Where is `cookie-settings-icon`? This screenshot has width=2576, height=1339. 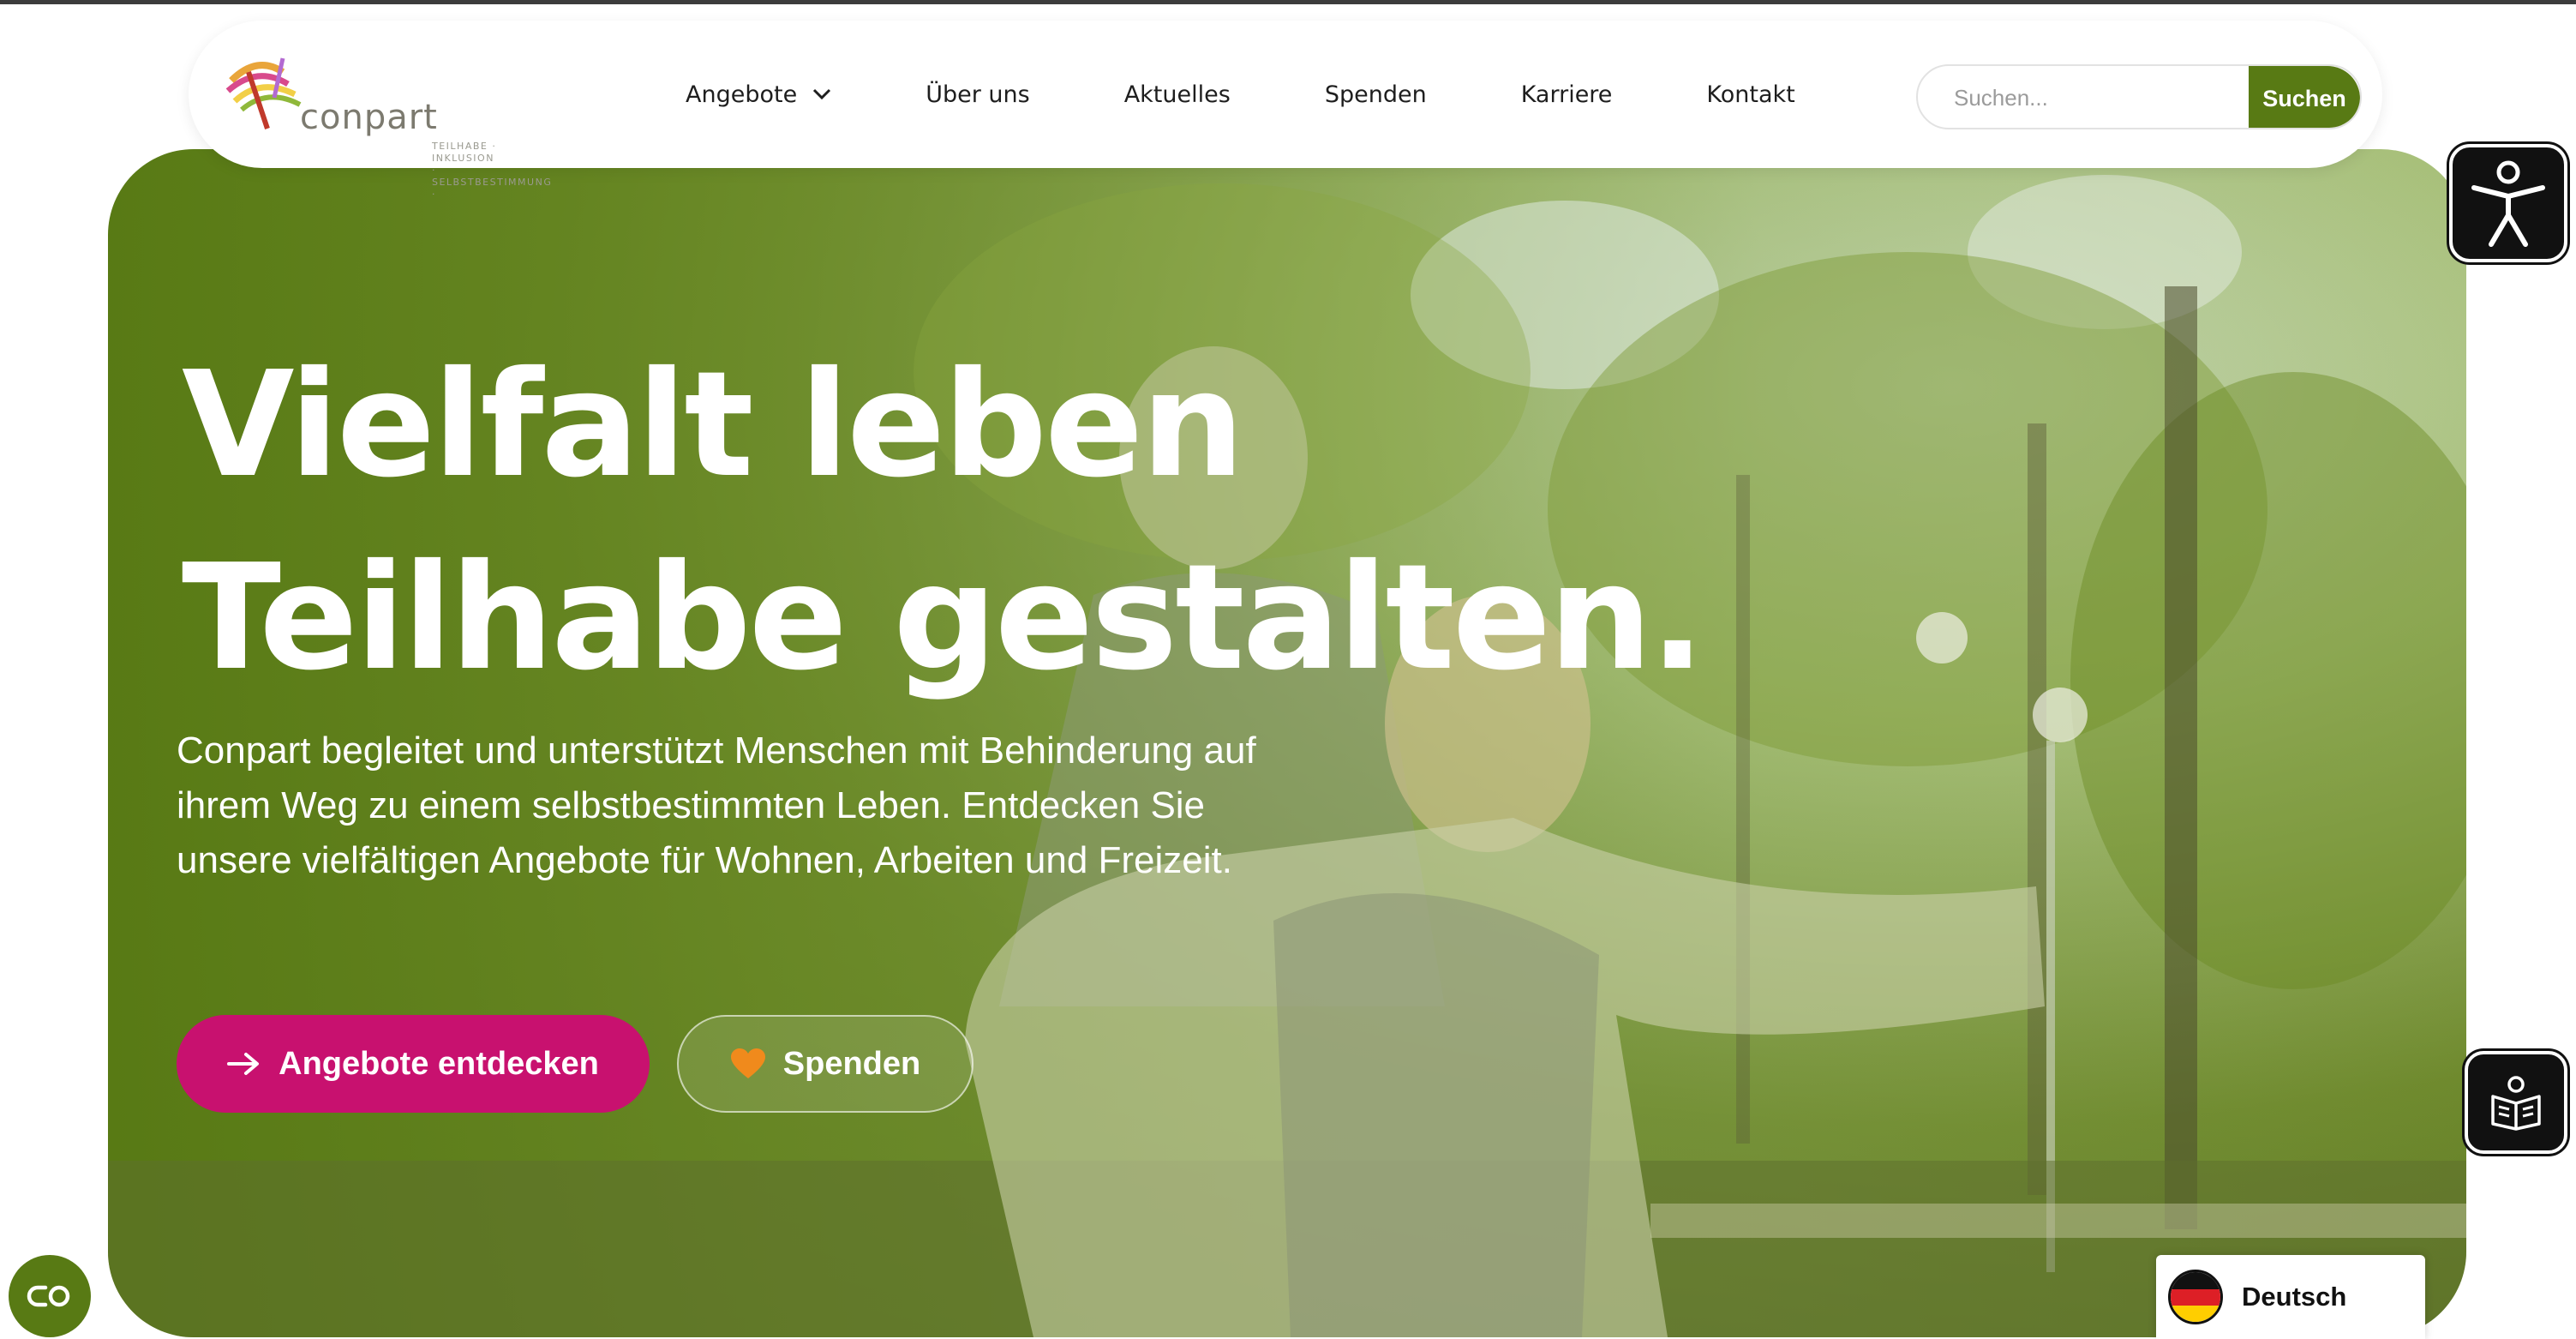
cookie-settings-icon is located at coordinates (48, 1296).